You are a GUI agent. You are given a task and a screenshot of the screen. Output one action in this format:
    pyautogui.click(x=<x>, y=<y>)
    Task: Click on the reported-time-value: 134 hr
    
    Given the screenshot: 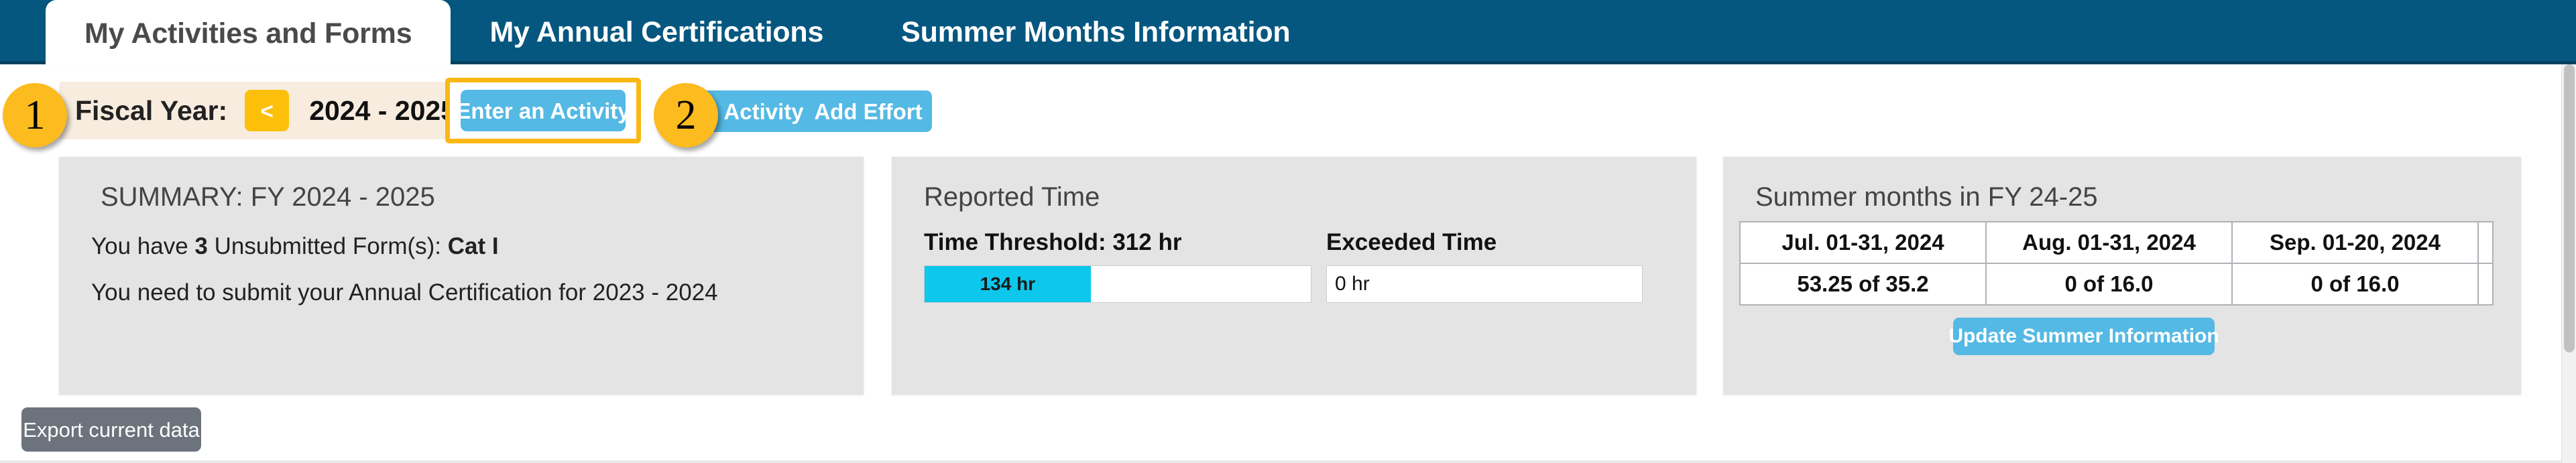 What is the action you would take?
    pyautogui.click(x=1008, y=283)
    